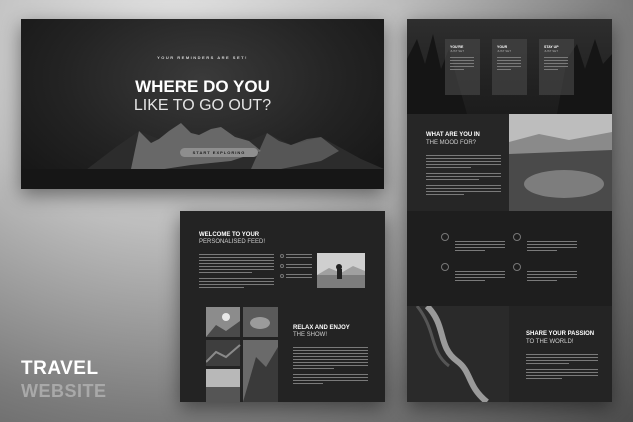  Describe the element at coordinates (509, 67) in the screenshot. I see `info-card: YOUR JUST SET` at that location.